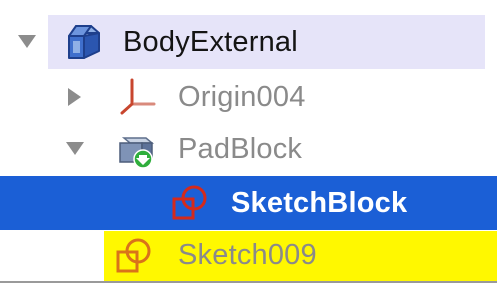  What do you see at coordinates (138, 96) in the screenshot?
I see `origin-axes-icon` at bounding box center [138, 96].